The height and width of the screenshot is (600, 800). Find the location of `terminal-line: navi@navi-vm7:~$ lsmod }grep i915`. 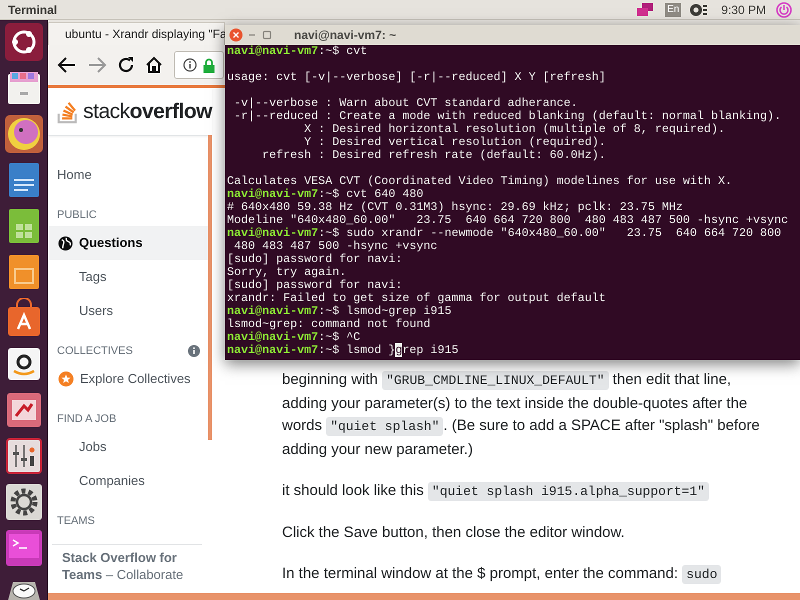

terminal-line: navi@navi-vm7:~$ lsmod }grep i915 is located at coordinates (343, 350).